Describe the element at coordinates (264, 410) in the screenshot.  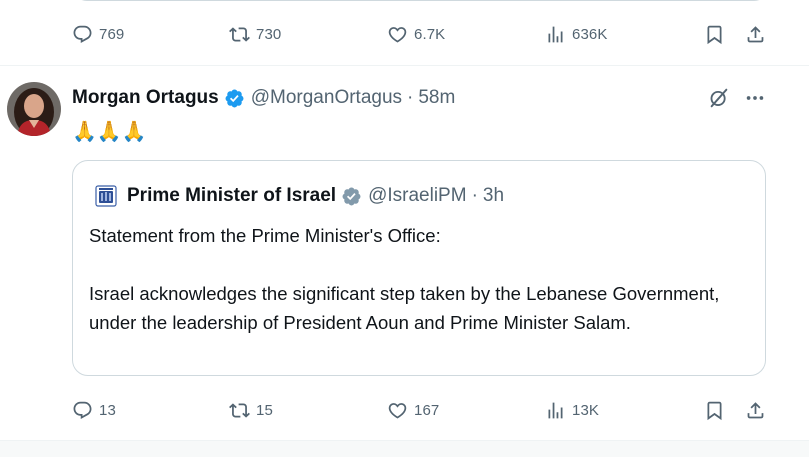
I see `repost-count: 15` at that location.